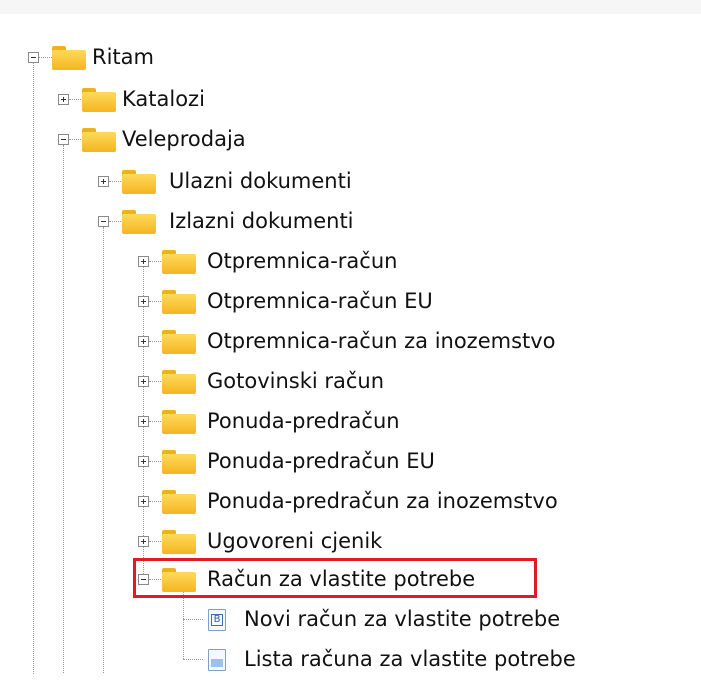 This screenshot has width=701, height=680. I want to click on tree-node-label: Ponuda-predračun, so click(303, 421).